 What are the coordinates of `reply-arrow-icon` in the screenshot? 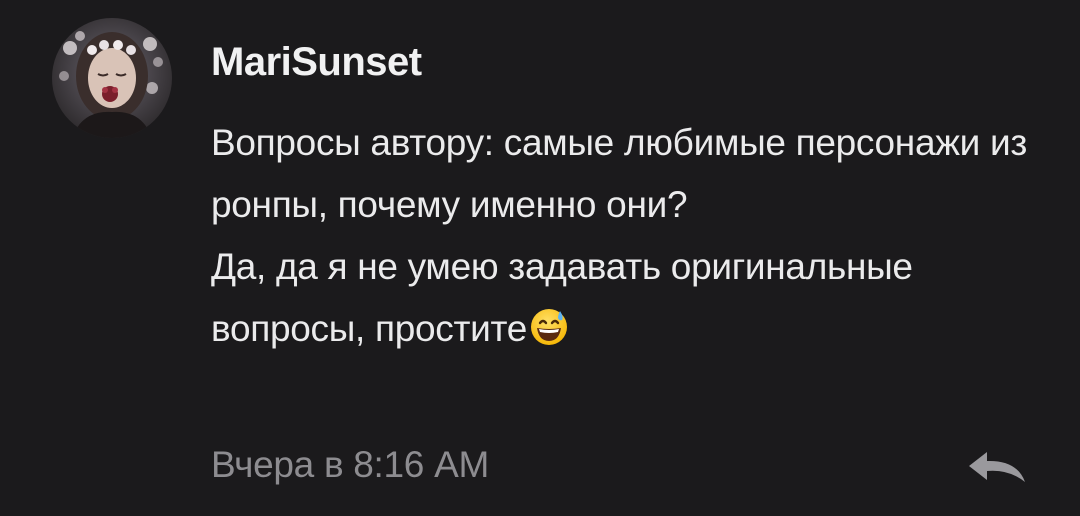 It's located at (998, 468).